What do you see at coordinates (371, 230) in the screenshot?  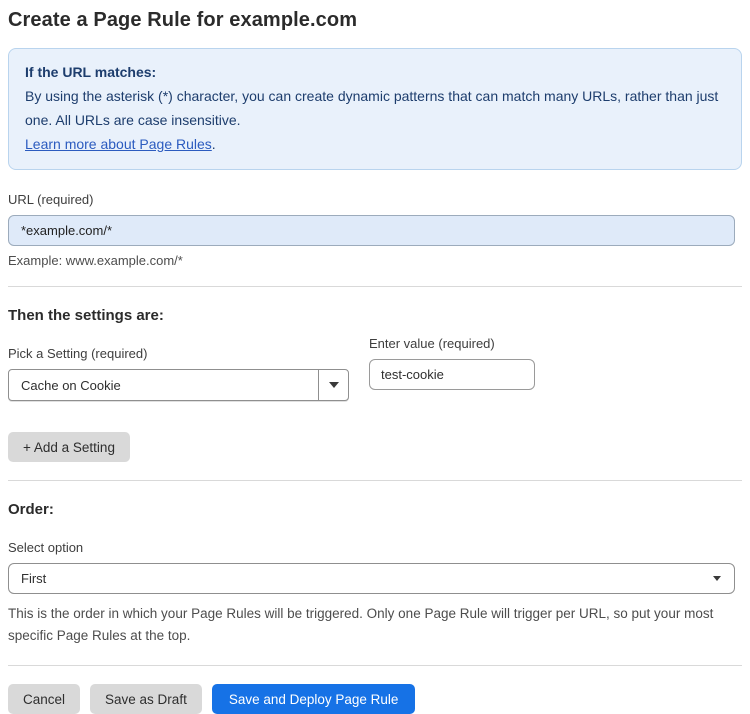 I see `url-input` at bounding box center [371, 230].